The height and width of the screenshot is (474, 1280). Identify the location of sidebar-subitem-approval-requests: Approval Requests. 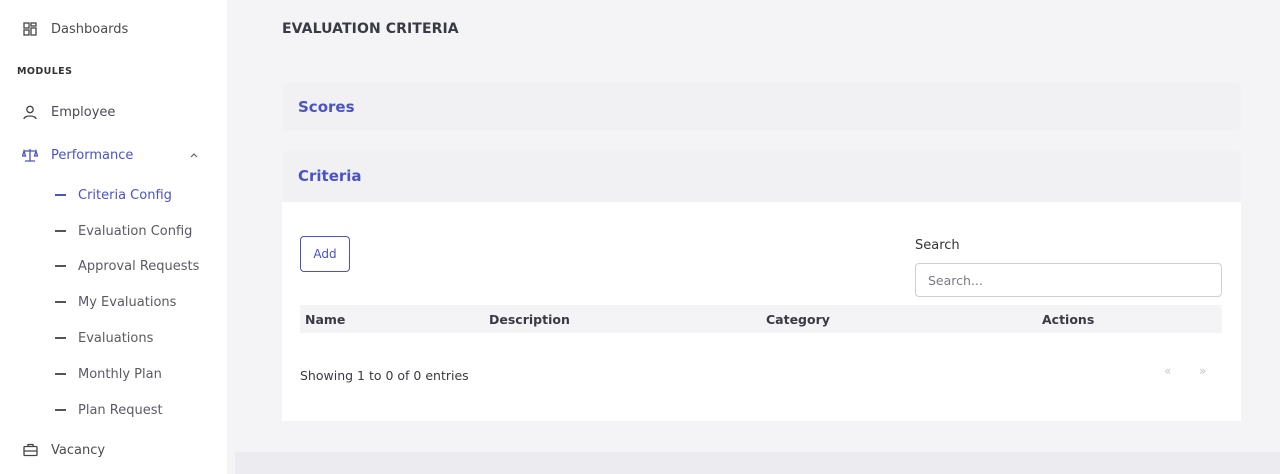
(113, 266).